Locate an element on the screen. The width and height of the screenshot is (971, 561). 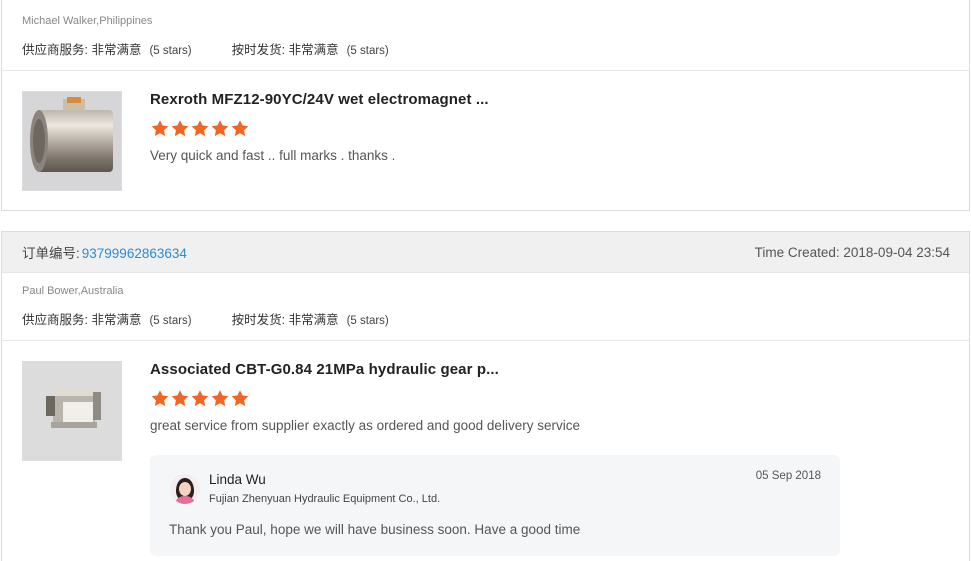
user-avatar-image is located at coordinates (185, 489).